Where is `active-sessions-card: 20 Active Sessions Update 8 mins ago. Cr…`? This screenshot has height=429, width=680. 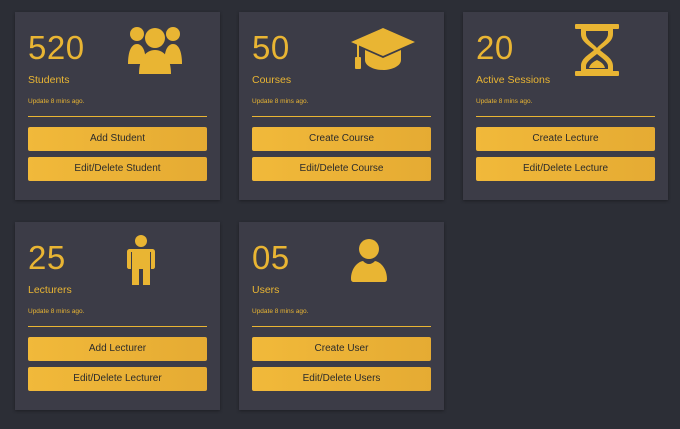
active-sessions-card: 20 Active Sessions Update 8 mins ago. Cr… is located at coordinates (565, 106).